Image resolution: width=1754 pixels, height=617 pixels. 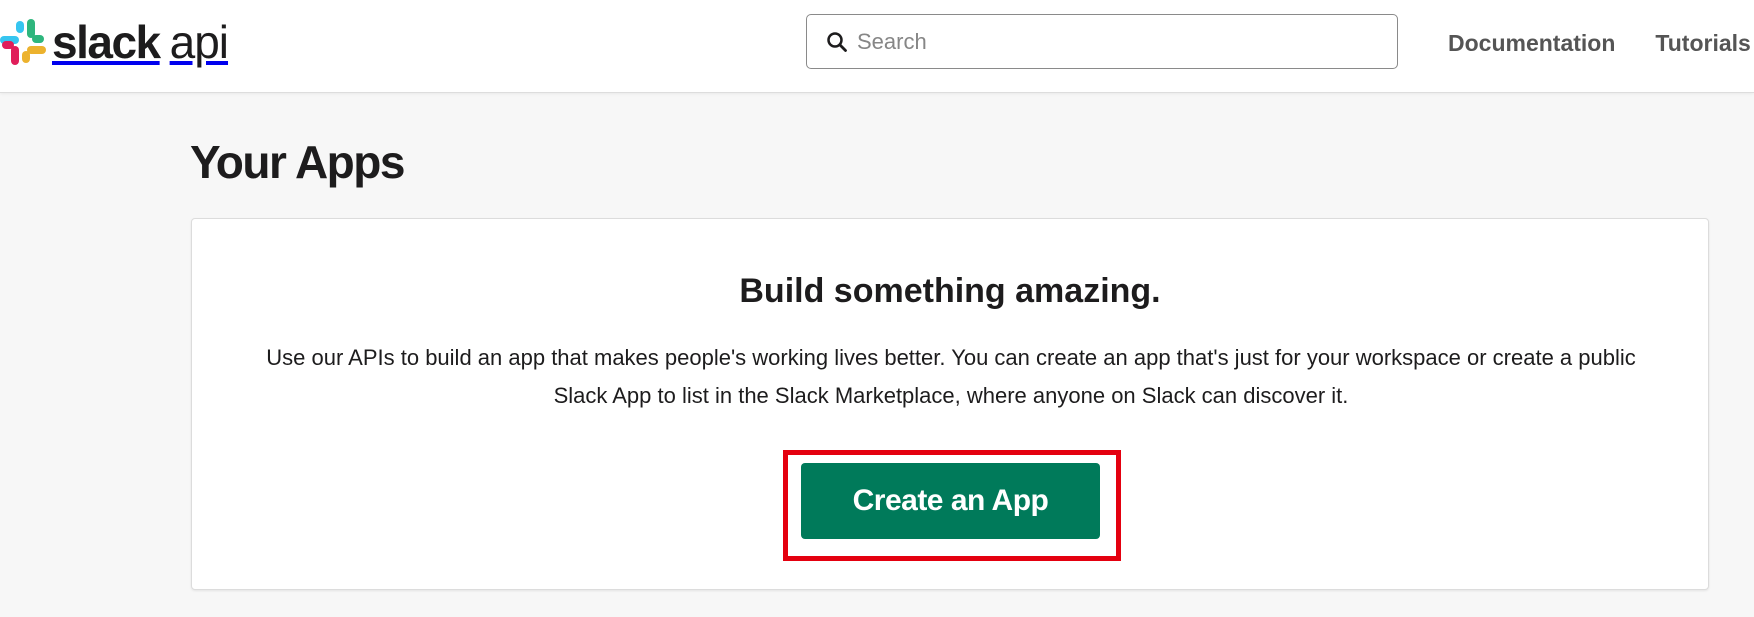 I want to click on nav-link-tutorials: Tutorials, so click(x=1702, y=43).